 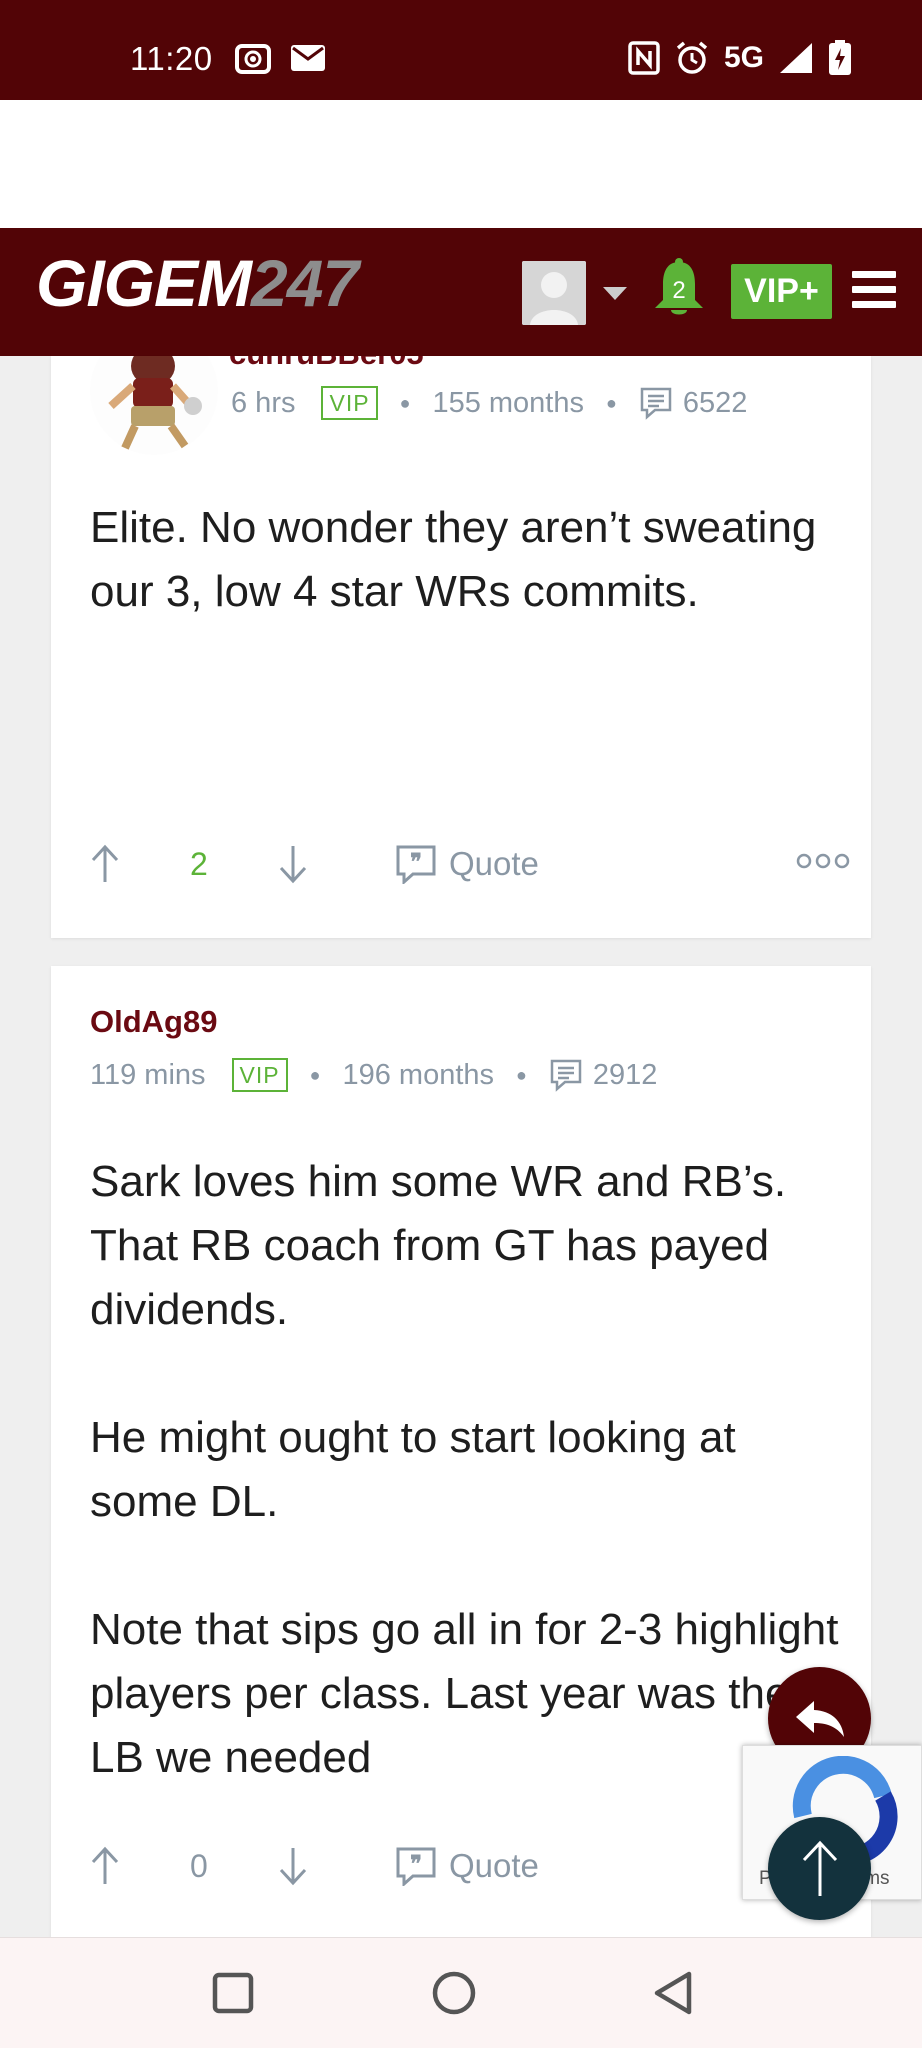 I want to click on recents-square-icon, so click(x=233, y=1993).